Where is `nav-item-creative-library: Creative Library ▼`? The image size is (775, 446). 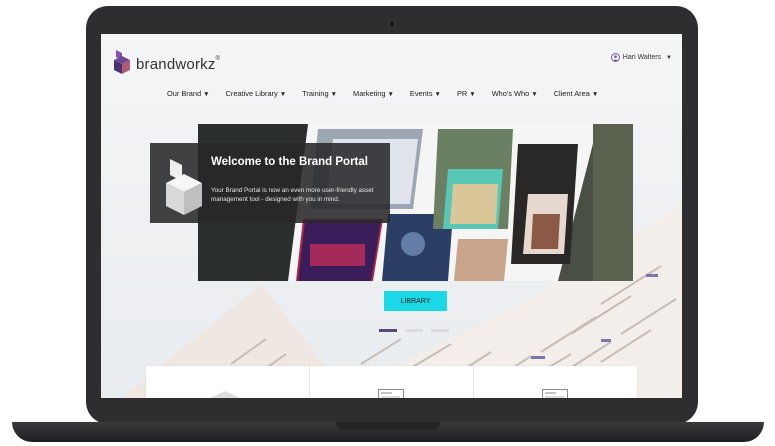 nav-item-creative-library: Creative Library ▼ is located at coordinates (256, 93).